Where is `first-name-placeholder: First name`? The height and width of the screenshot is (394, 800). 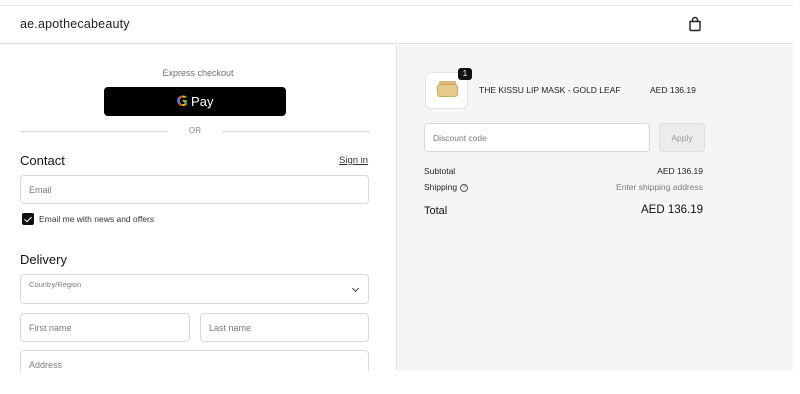 first-name-placeholder: First name is located at coordinates (50, 327).